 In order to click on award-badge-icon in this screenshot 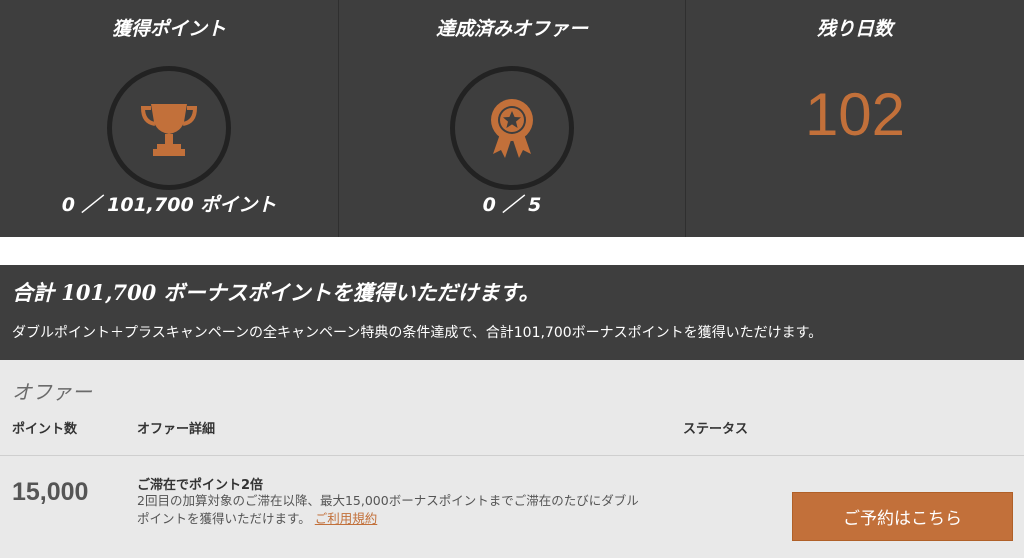, I will do `click(512, 128)`.